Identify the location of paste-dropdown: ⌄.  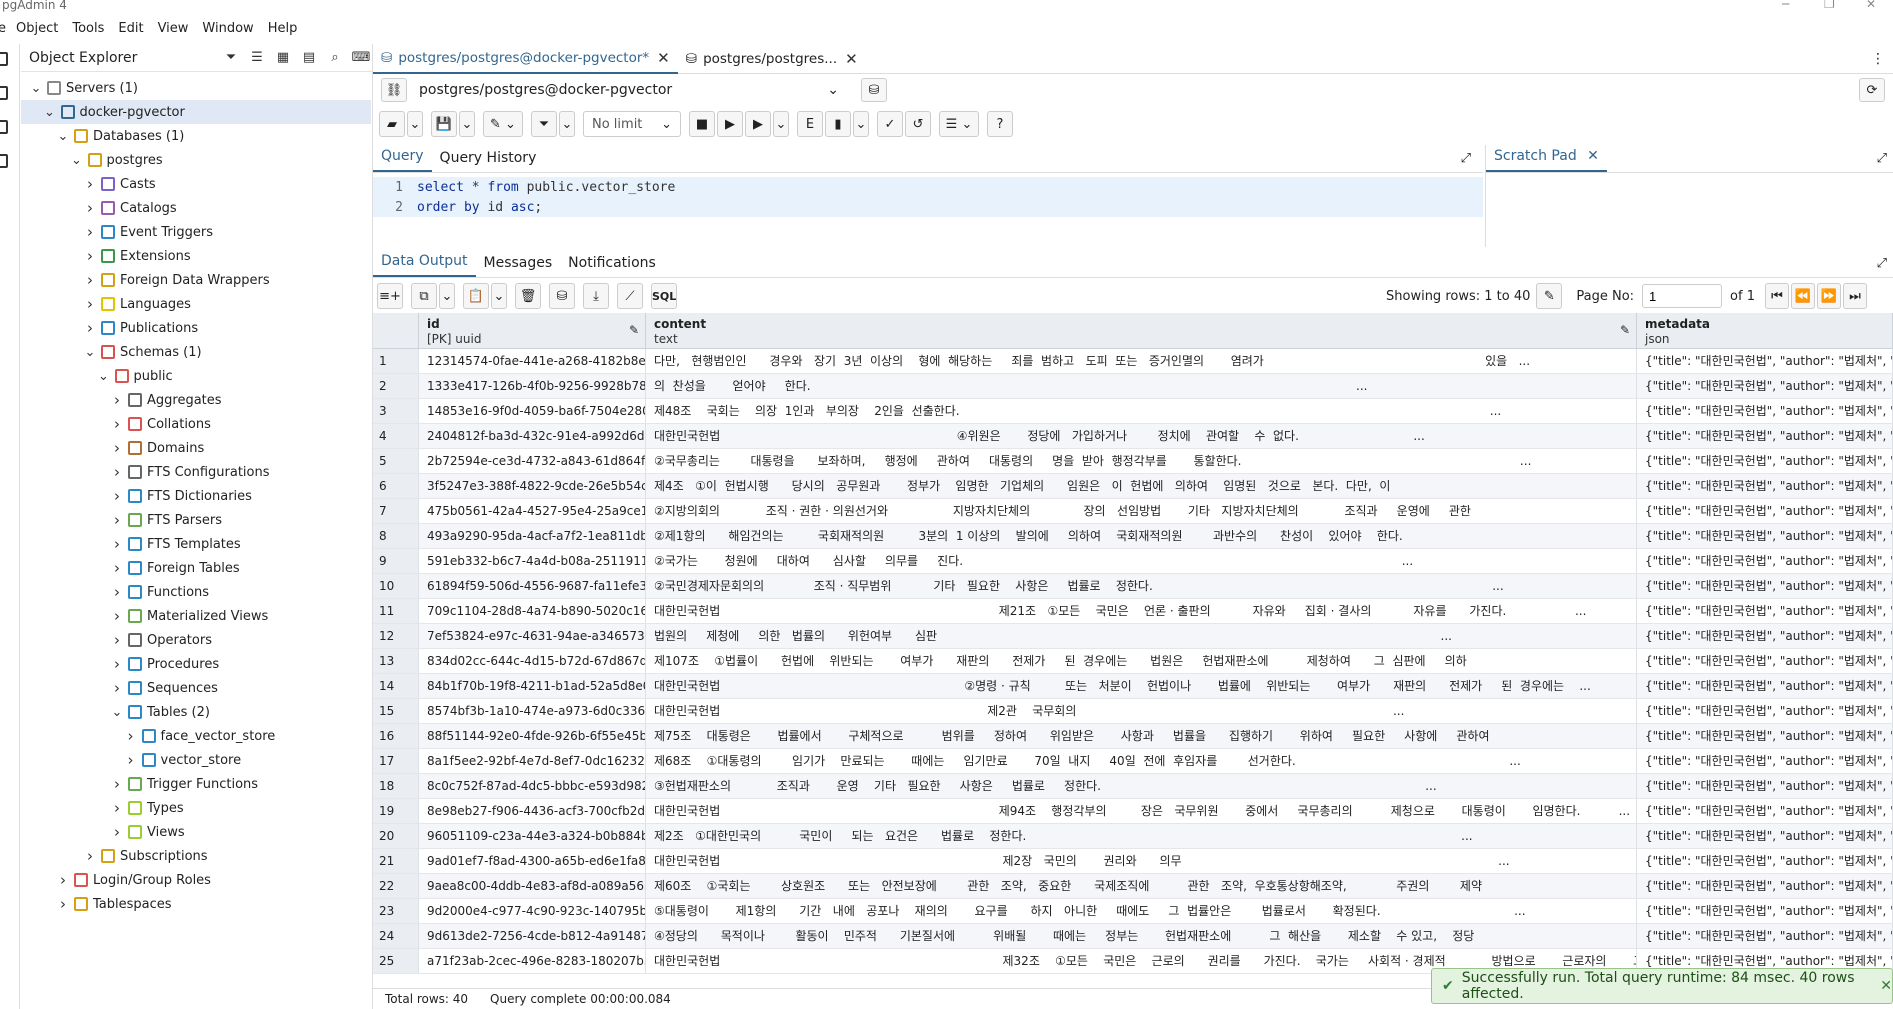
(499, 296).